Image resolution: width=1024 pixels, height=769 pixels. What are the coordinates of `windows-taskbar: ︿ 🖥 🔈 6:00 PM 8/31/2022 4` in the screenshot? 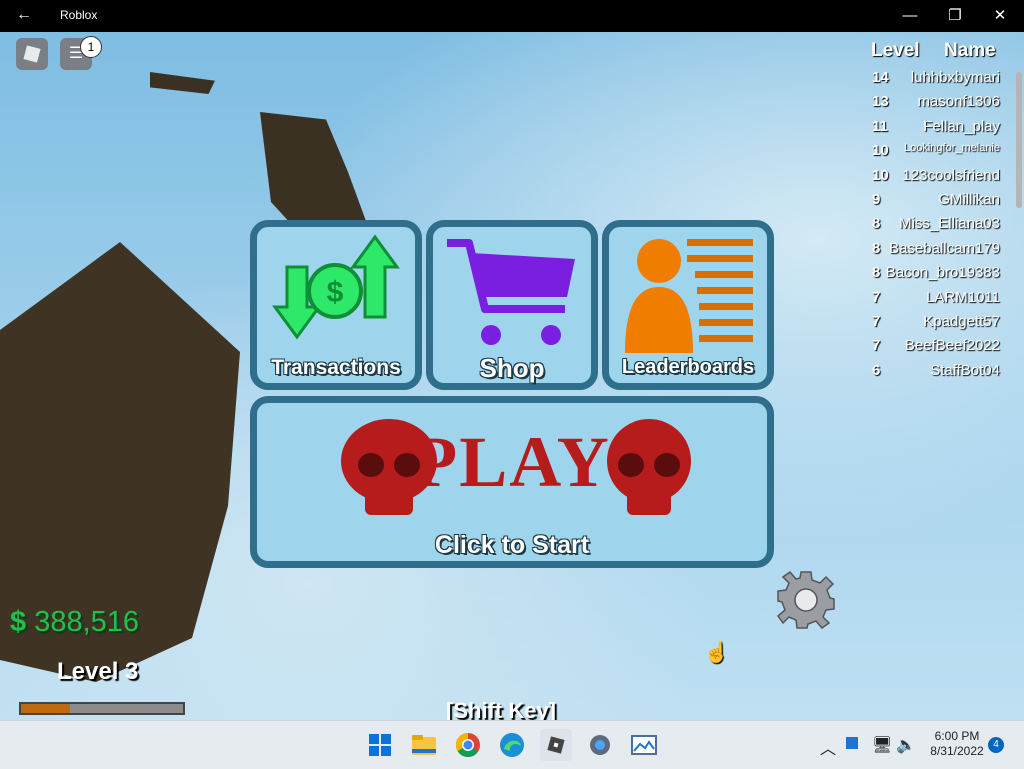 It's located at (512, 744).